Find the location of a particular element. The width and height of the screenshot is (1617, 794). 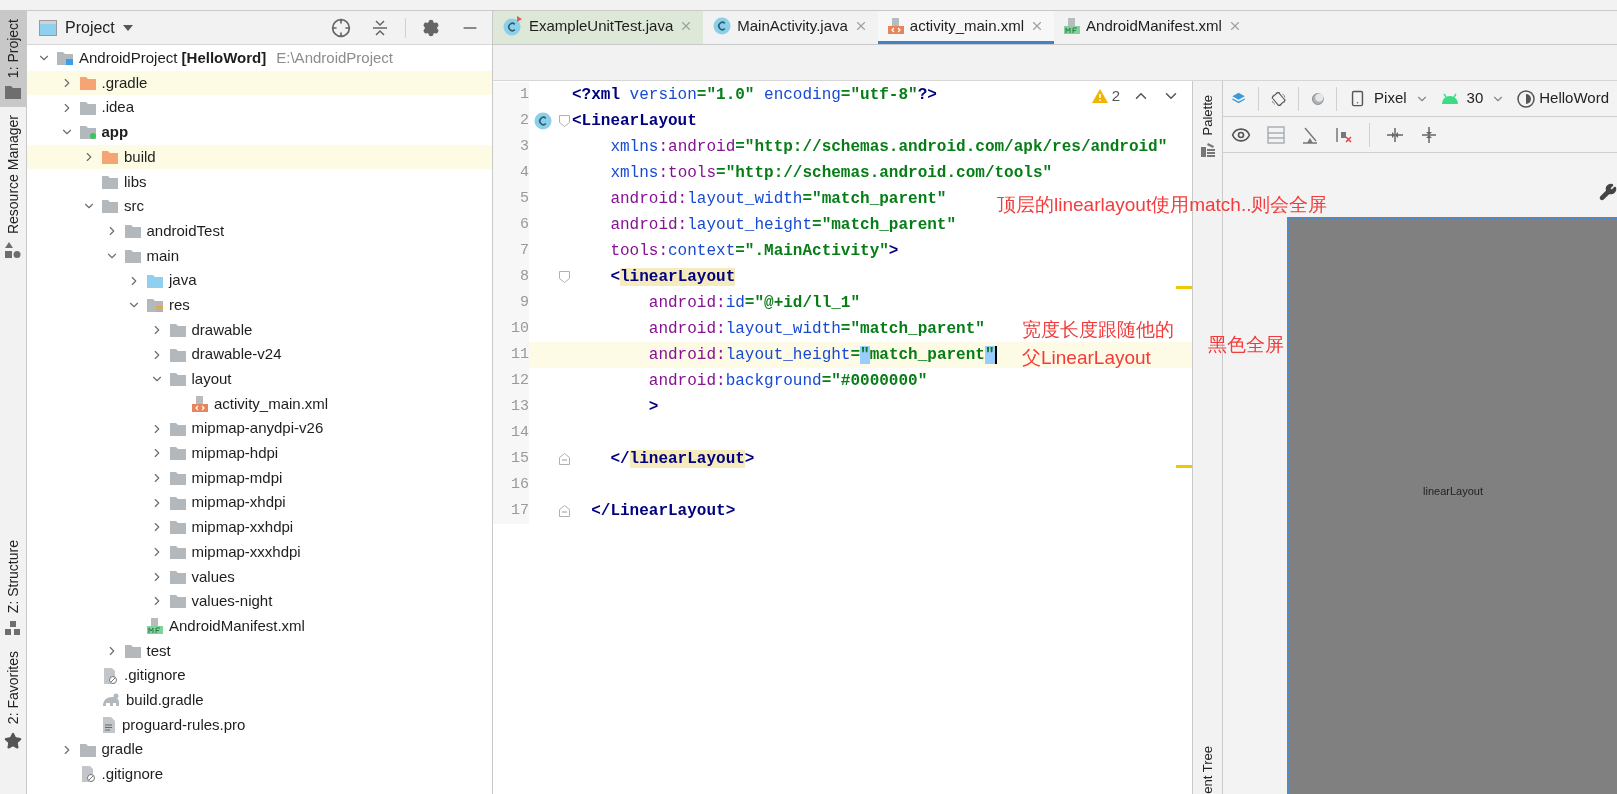

editor-tab: activity_main.xml is located at coordinates (966, 27).